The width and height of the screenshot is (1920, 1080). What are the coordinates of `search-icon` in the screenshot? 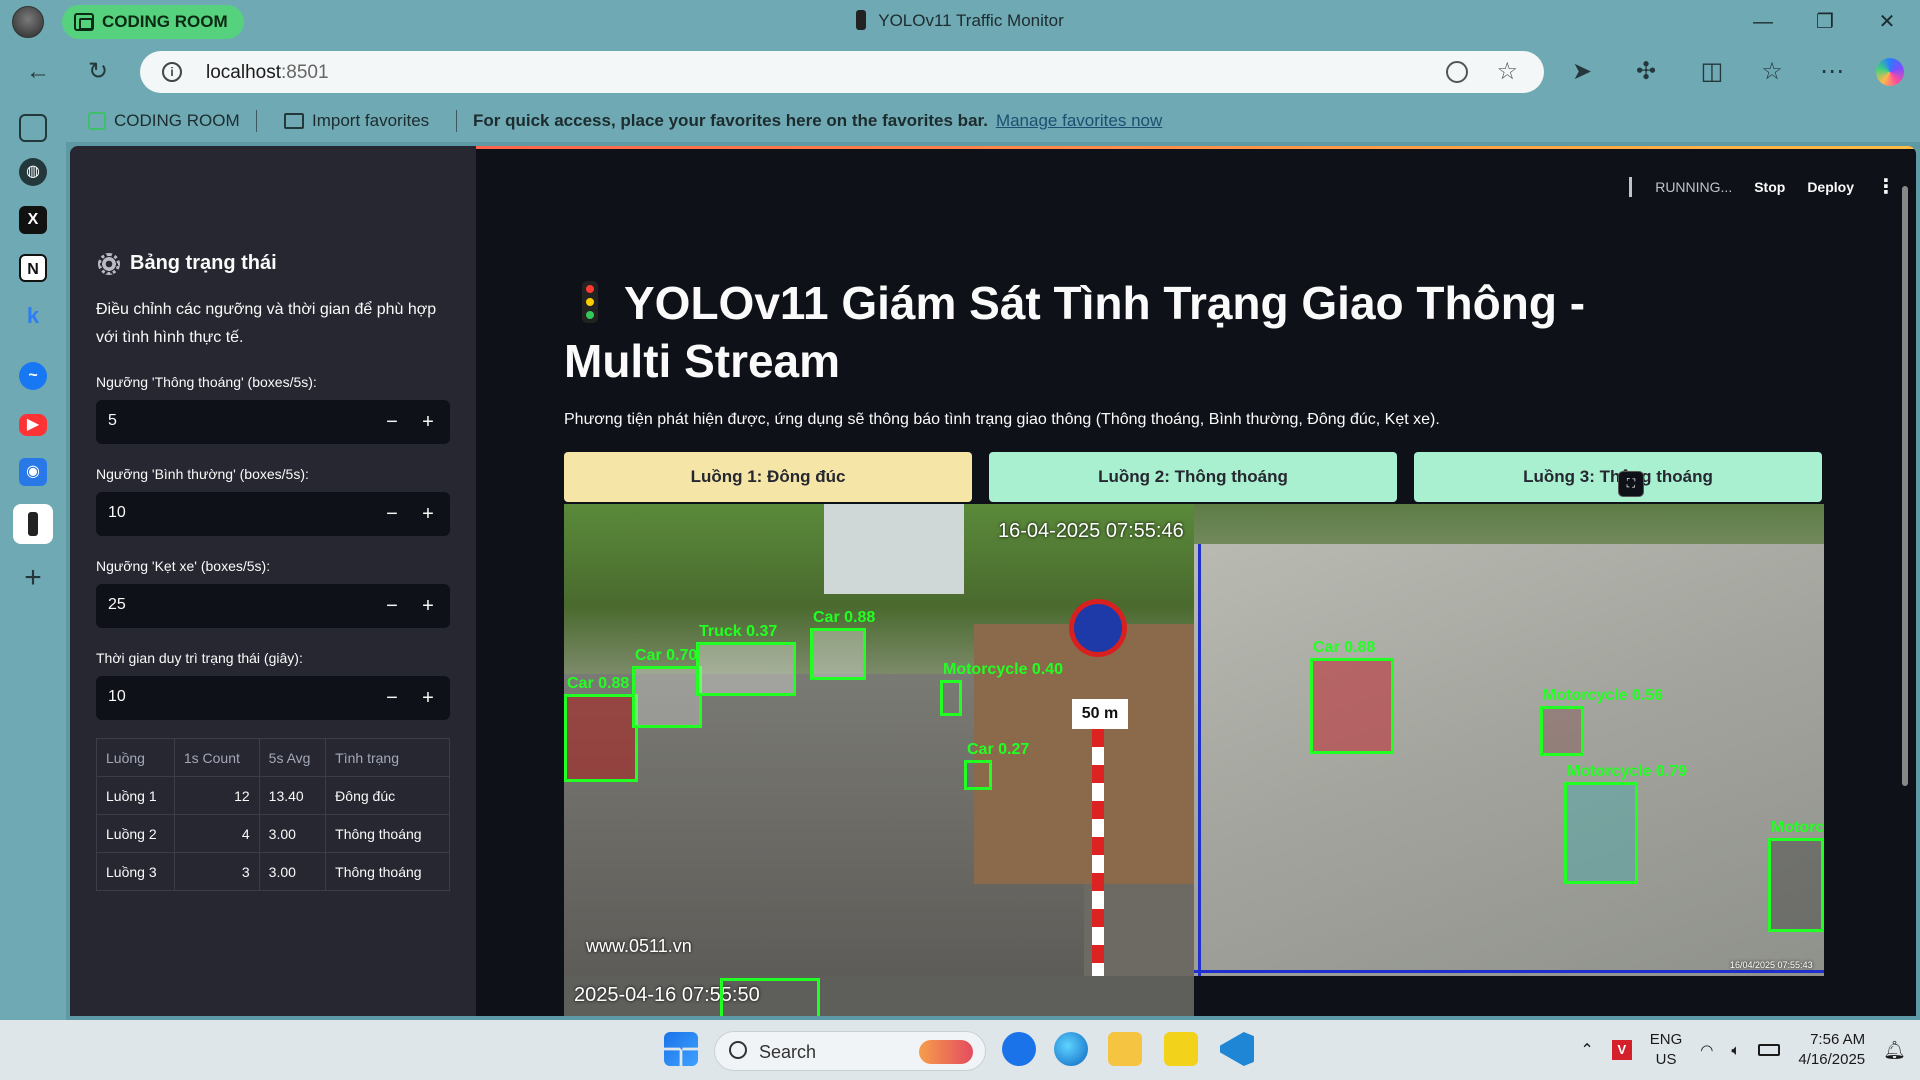 It's located at (738, 1050).